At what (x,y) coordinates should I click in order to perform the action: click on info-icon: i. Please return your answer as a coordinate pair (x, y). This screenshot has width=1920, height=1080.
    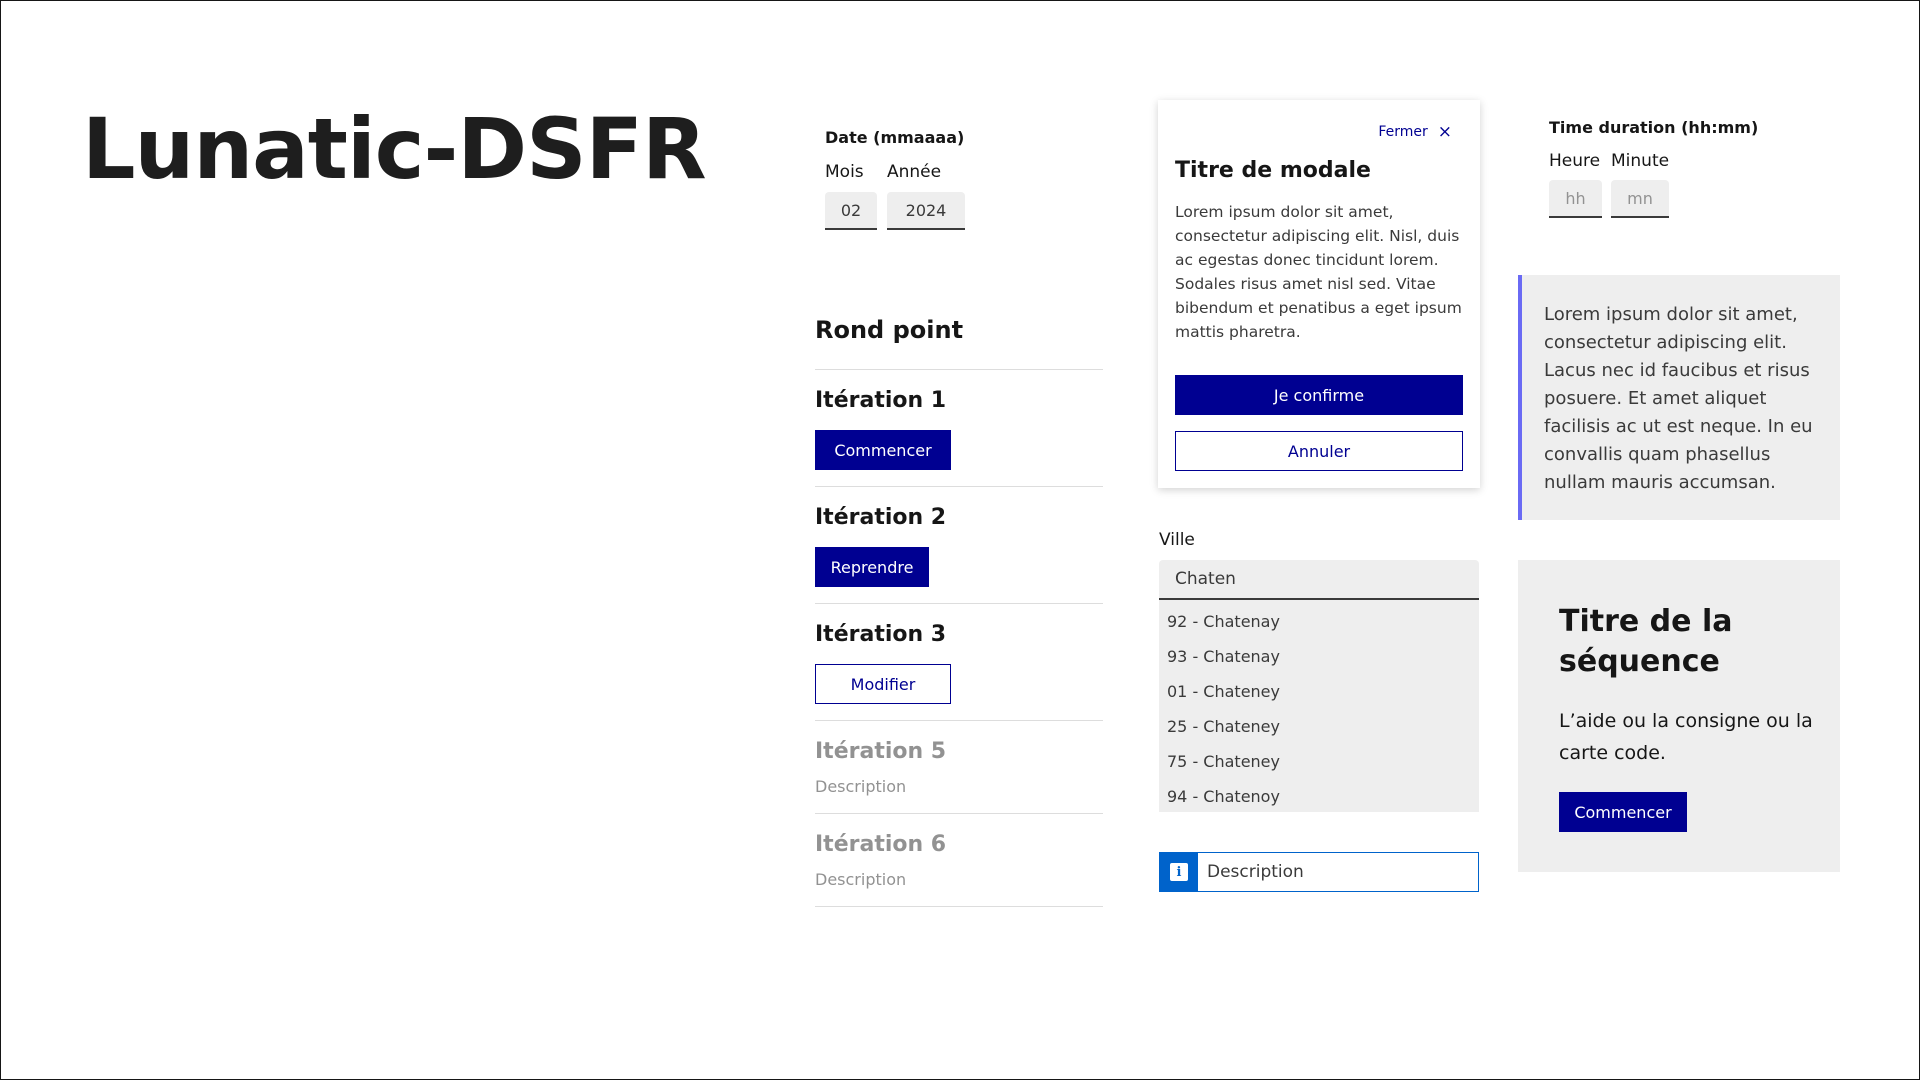
    Looking at the image, I should click on (1179, 872).